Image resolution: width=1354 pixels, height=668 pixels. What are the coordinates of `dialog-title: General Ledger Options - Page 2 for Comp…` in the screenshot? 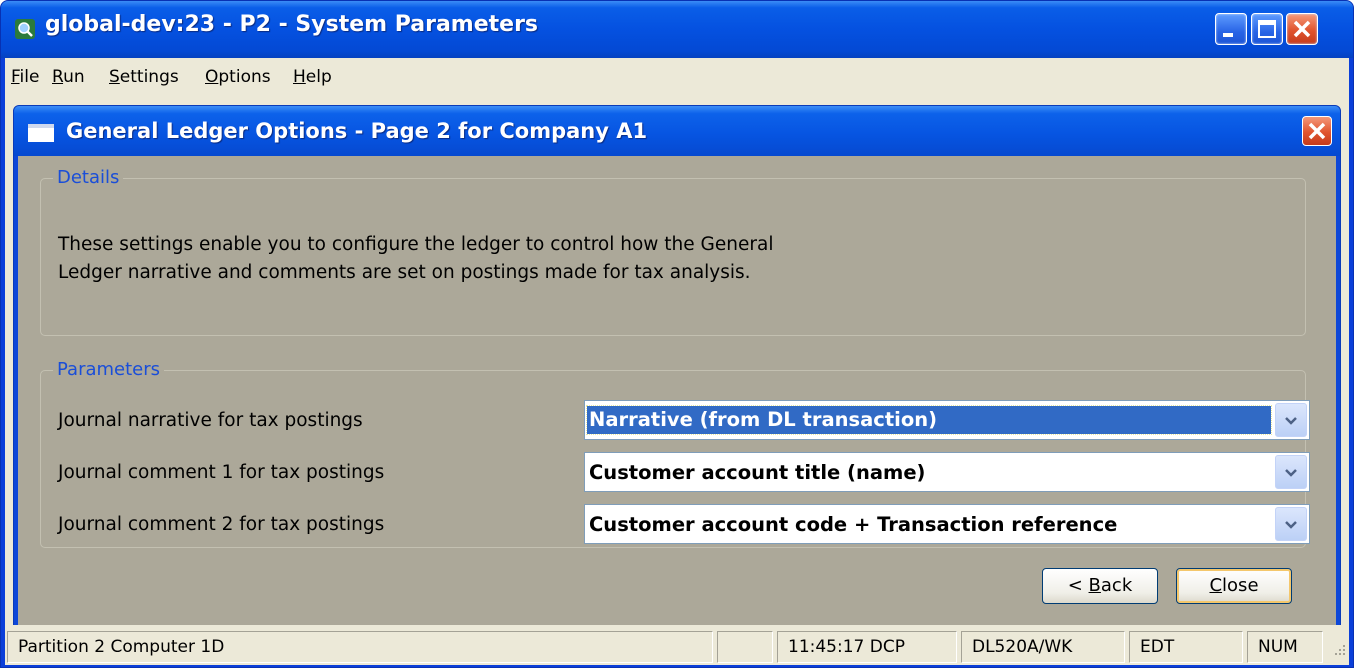 It's located at (357, 131).